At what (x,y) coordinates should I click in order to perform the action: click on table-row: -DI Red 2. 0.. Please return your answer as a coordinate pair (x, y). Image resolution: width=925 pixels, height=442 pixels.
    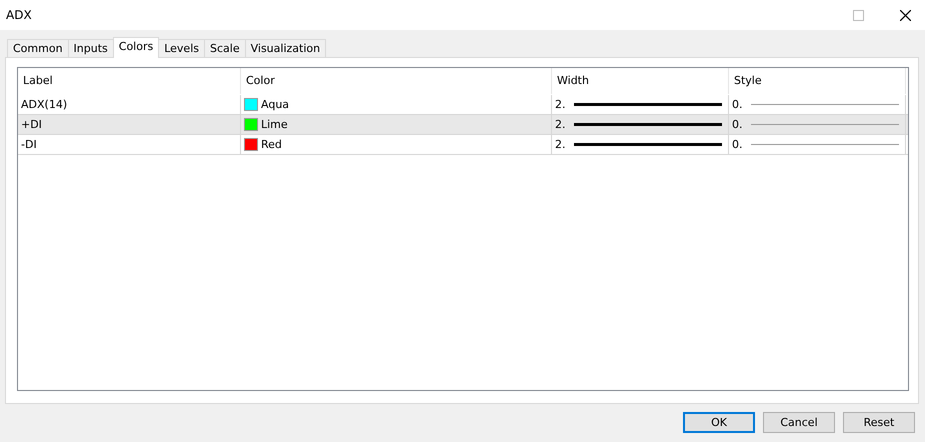
    Looking at the image, I should click on (463, 145).